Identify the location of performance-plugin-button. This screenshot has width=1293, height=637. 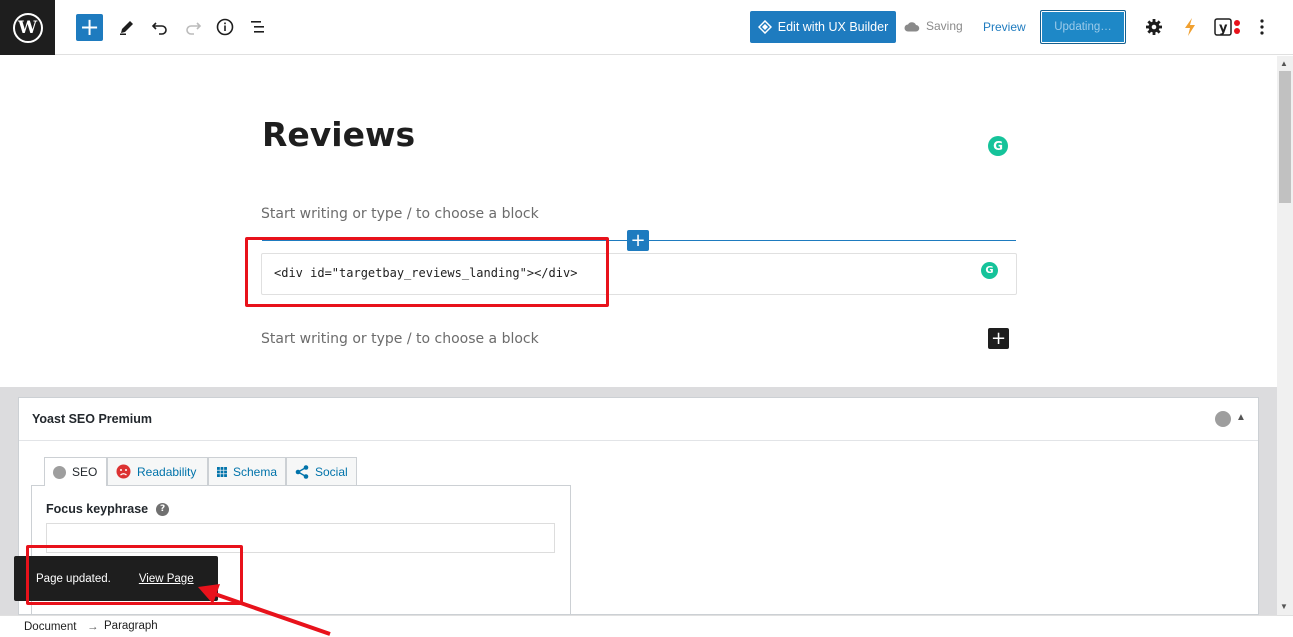
(1190, 27).